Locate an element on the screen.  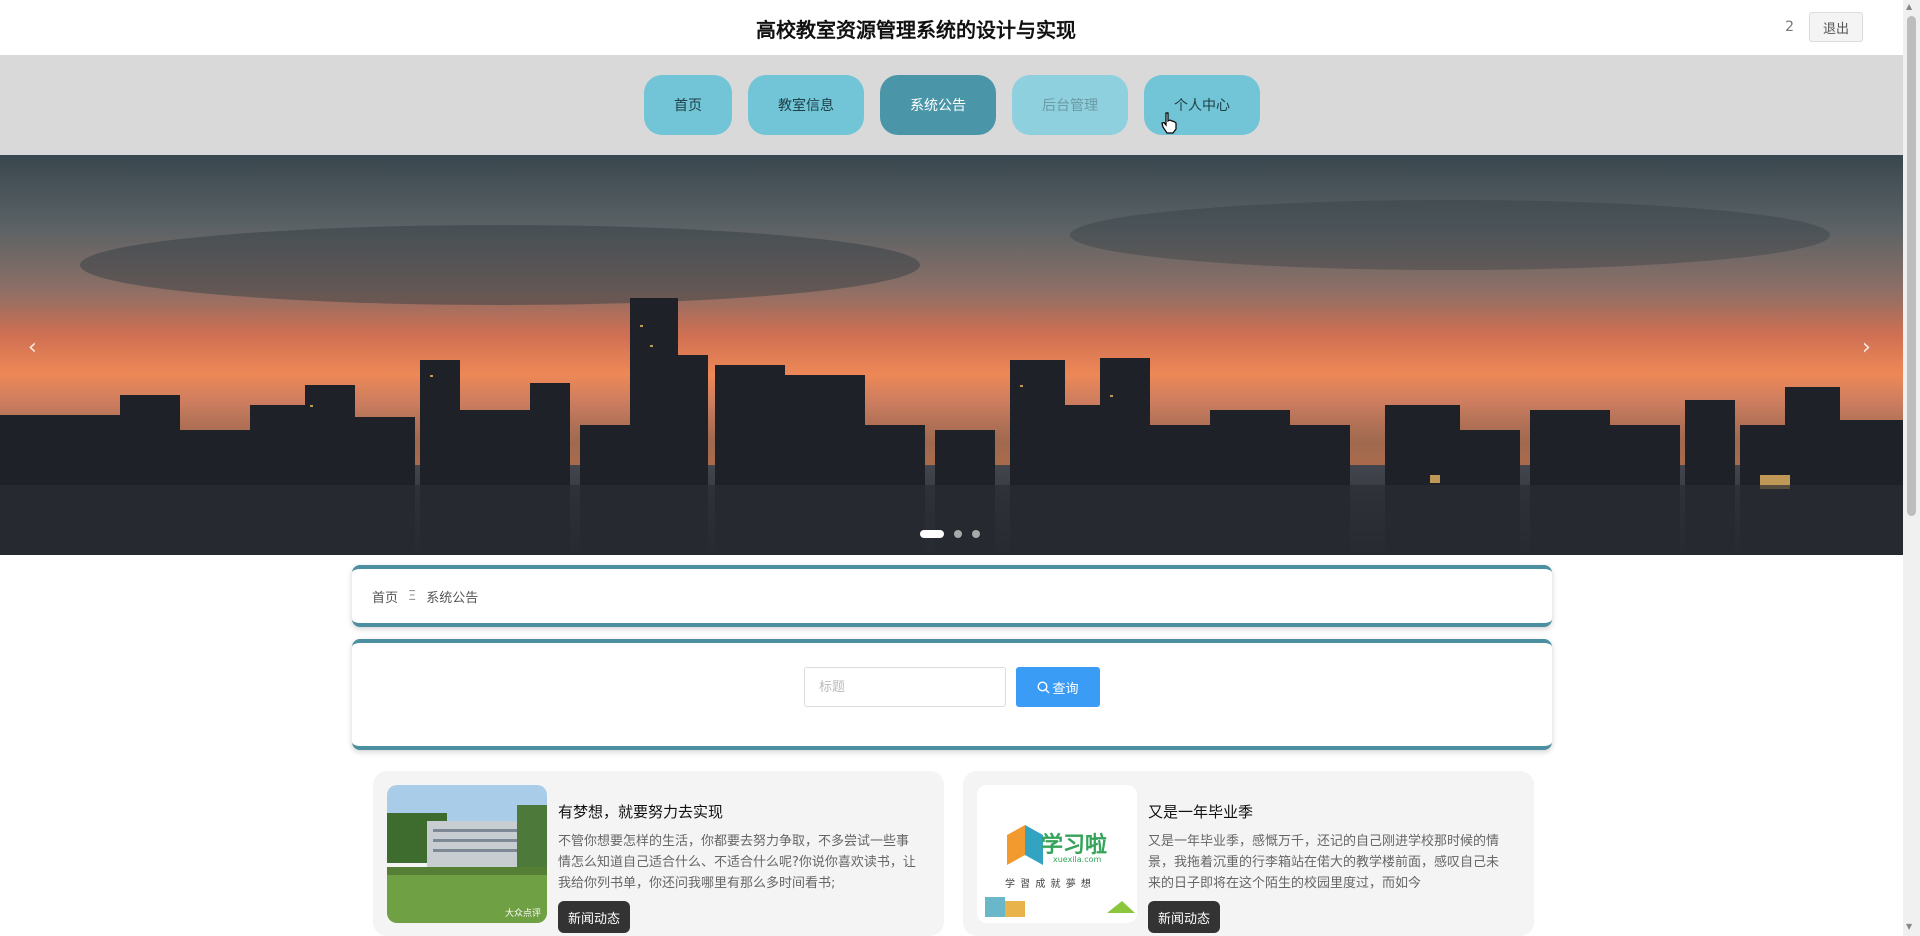
breadcrumb-current: 系统公告 is located at coordinates (452, 598).